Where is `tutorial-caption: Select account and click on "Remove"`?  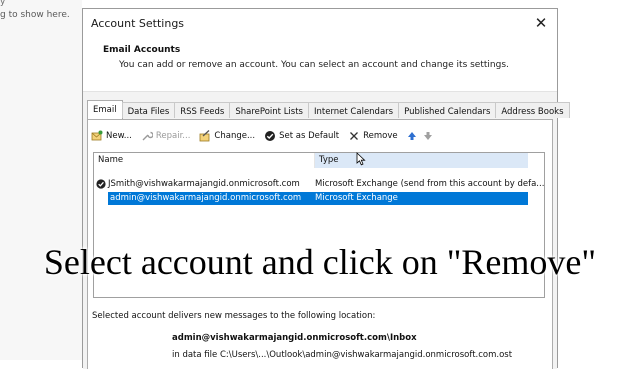
tutorial-caption: Select account and click on "Remove" is located at coordinates (320, 262).